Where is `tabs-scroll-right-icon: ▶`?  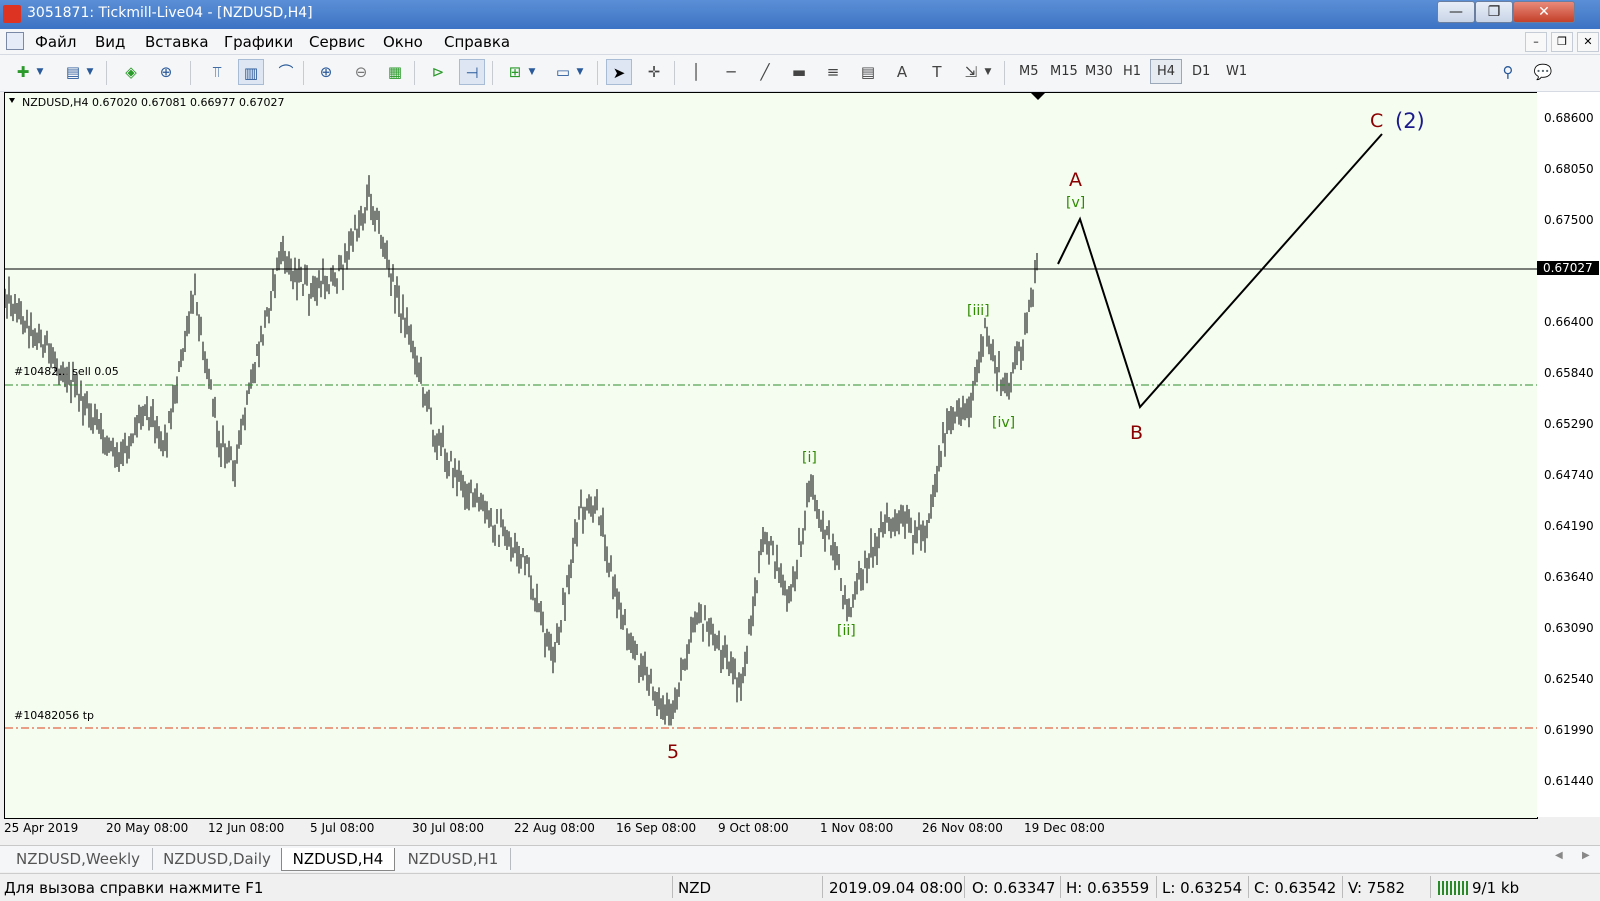 tabs-scroll-right-icon: ▶ is located at coordinates (1586, 855).